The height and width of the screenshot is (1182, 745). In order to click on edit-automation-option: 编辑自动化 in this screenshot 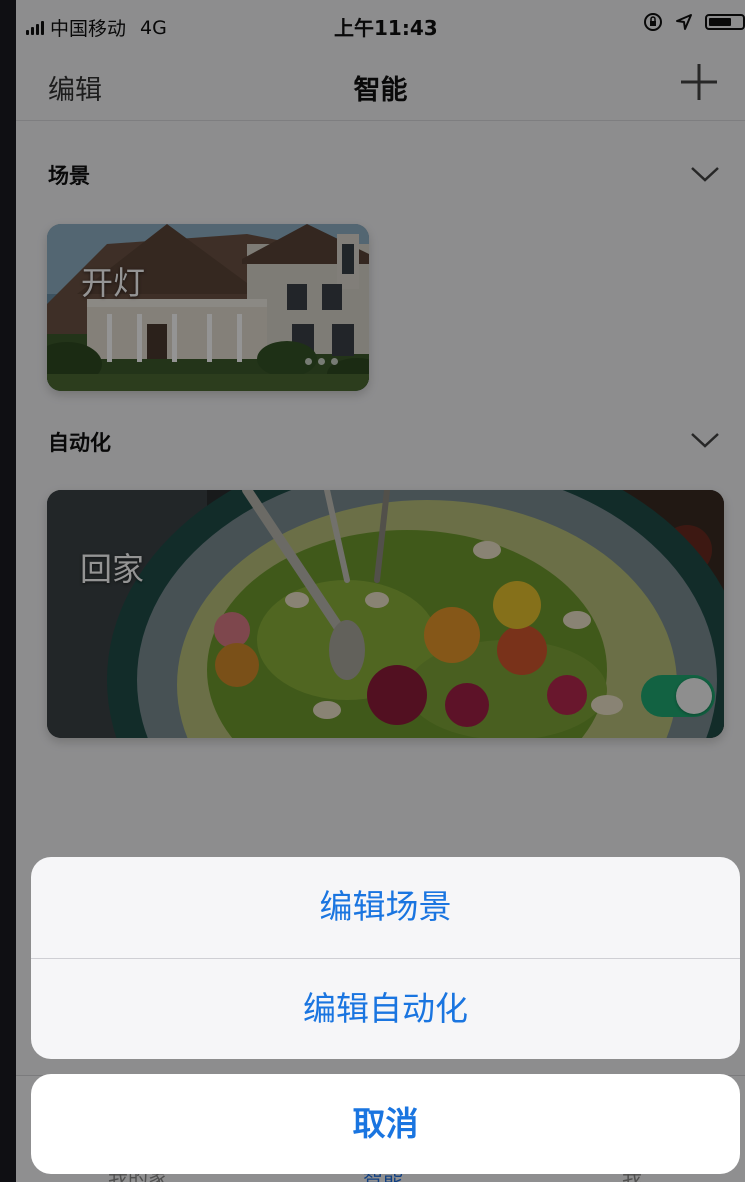, I will do `click(385, 1009)`.